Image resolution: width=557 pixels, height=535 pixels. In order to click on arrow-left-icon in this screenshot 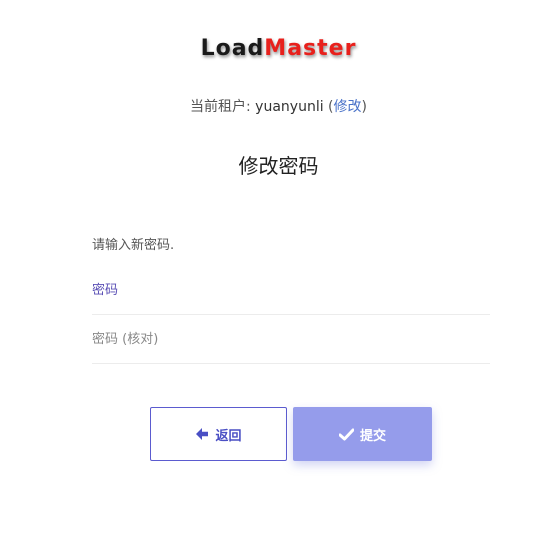, I will do `click(202, 434)`.